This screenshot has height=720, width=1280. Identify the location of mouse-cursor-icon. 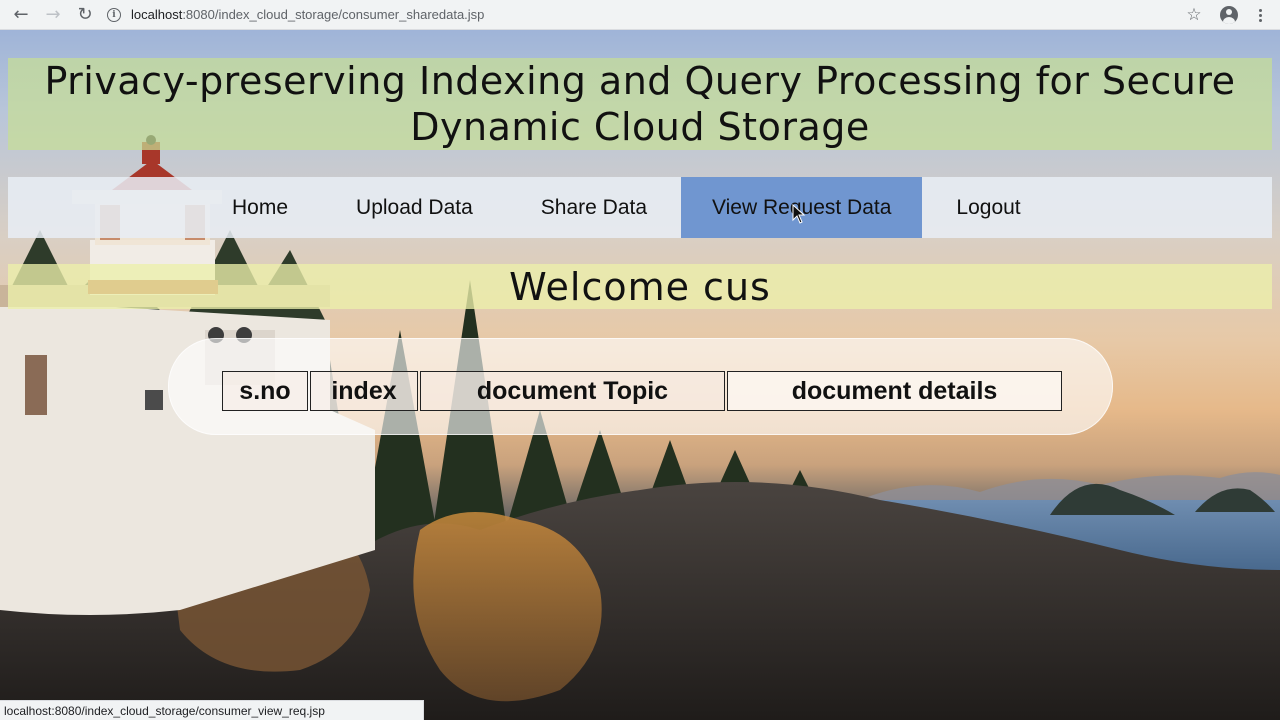
(799, 214).